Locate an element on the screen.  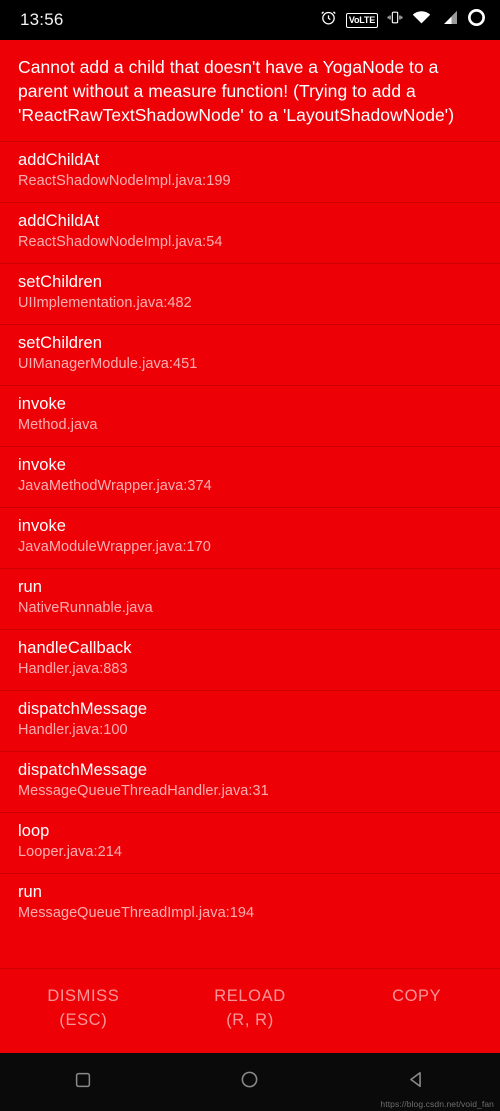
stack-frame-row: invoke JavaMethodWrapper.java:374 is located at coordinates (250, 476).